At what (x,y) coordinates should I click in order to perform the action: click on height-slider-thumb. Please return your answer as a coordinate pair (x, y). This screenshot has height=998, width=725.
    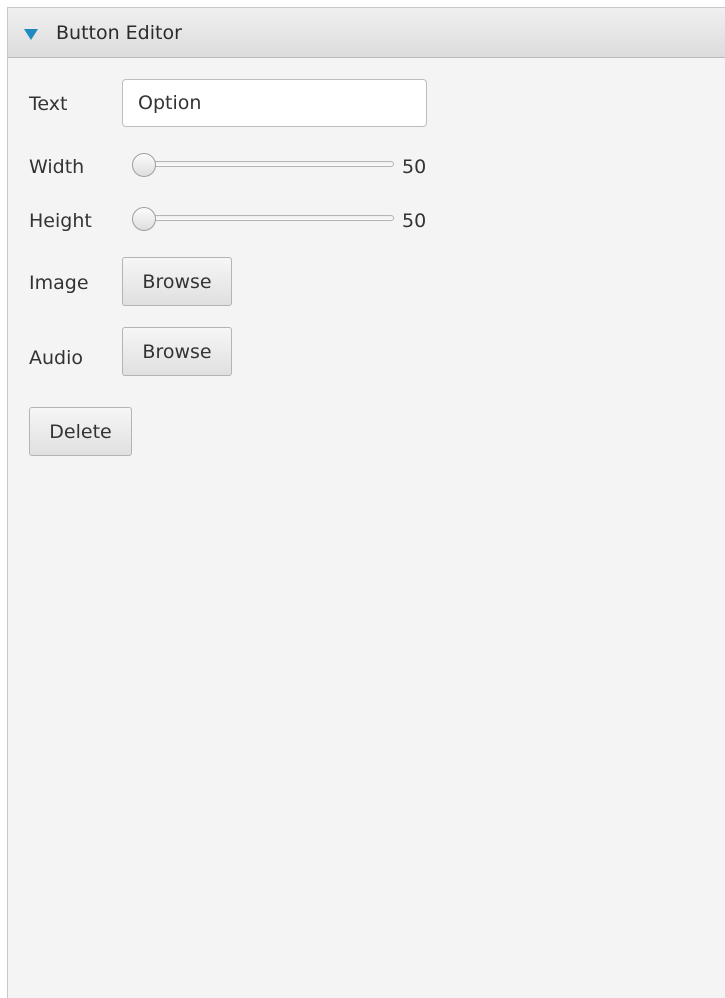
    Looking at the image, I should click on (144, 219).